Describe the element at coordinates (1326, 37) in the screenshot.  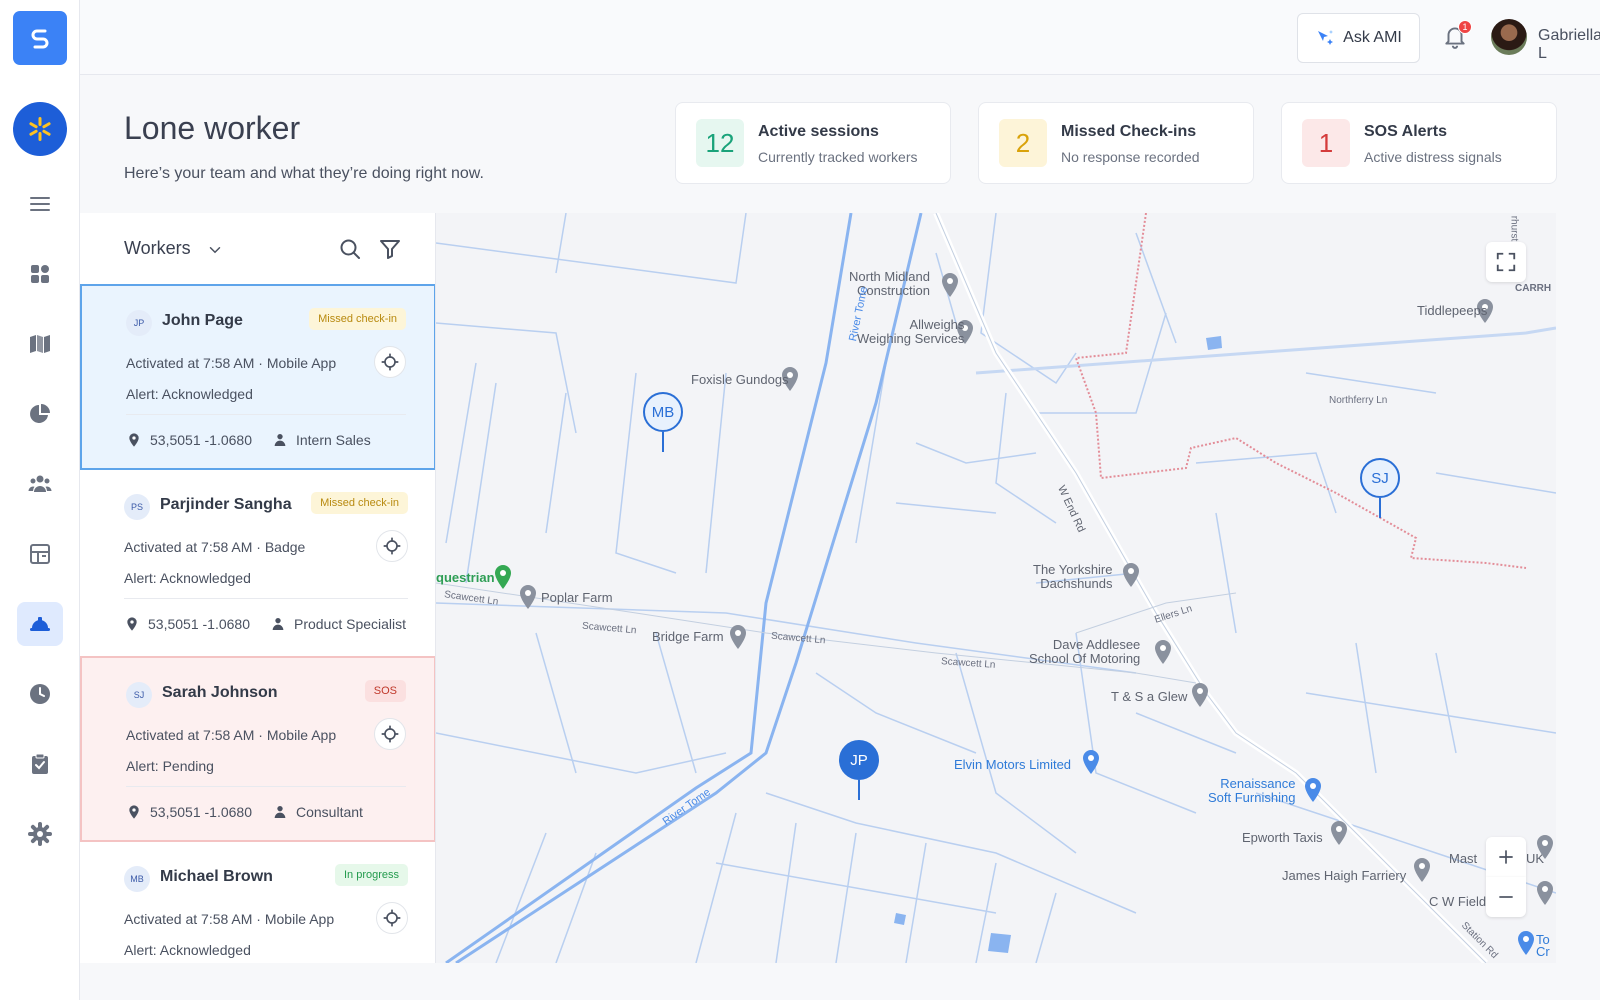
I see `sparkle-cursor-icon` at that location.